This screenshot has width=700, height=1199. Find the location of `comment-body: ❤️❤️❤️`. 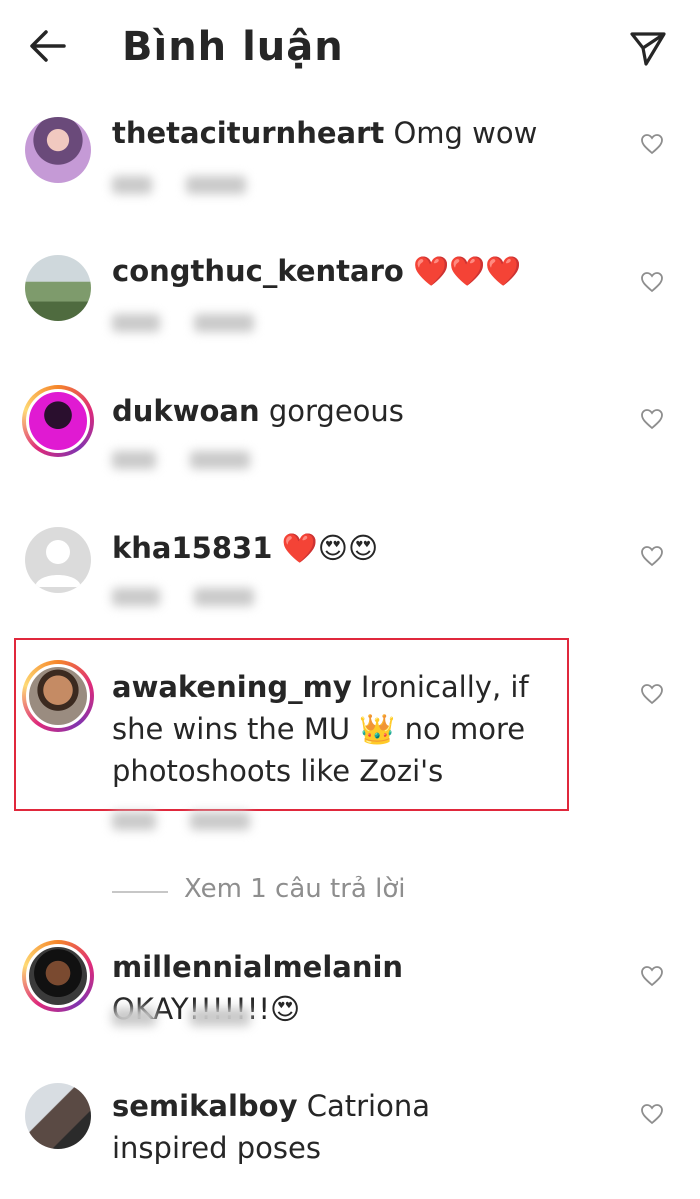

comment-body: ❤️❤️❤️ is located at coordinates (462, 271).